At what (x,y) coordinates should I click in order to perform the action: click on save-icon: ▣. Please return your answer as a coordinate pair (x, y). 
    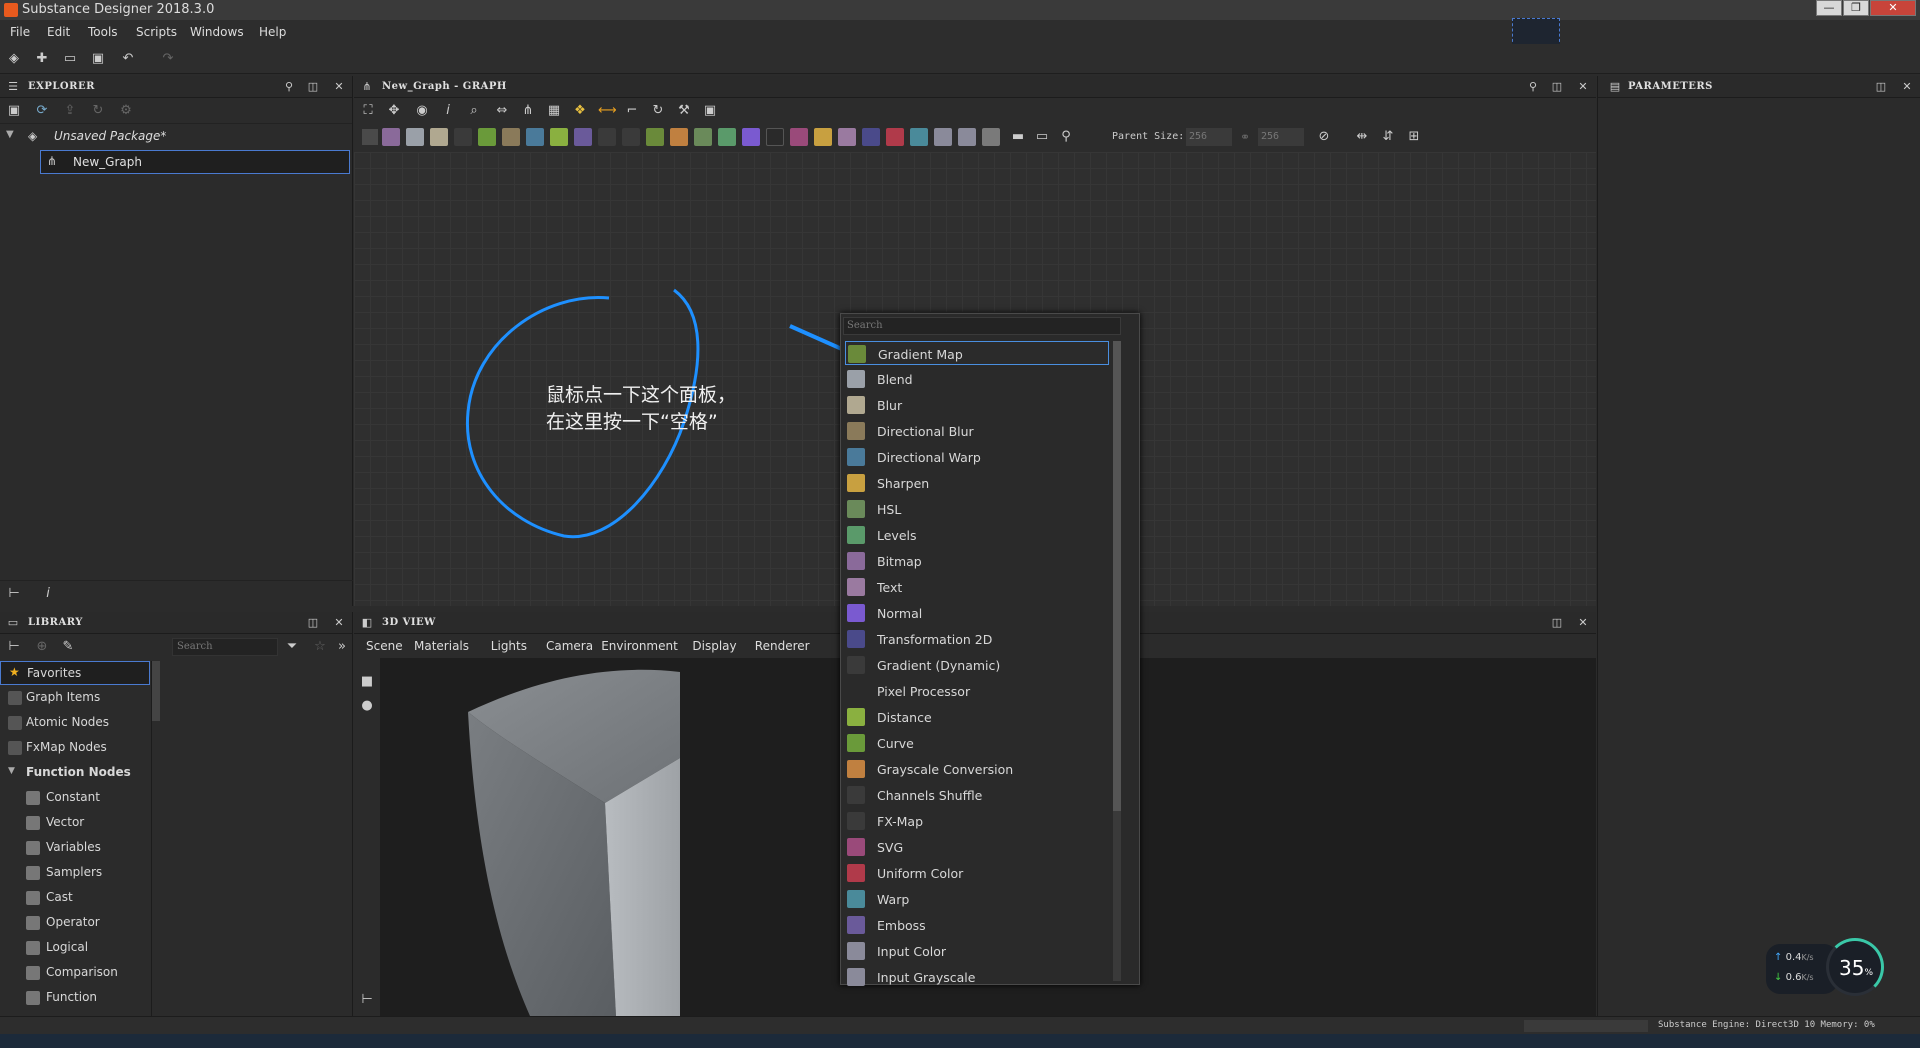
    Looking at the image, I should click on (98, 59).